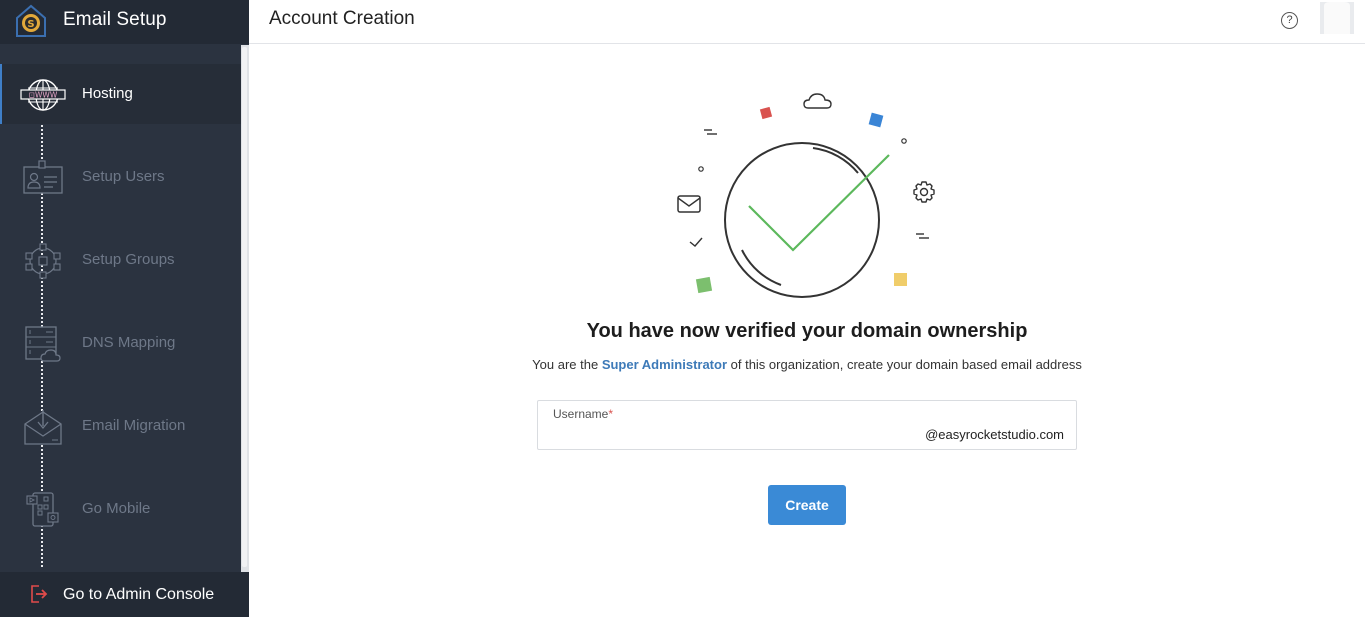  What do you see at coordinates (611, 414) in the screenshot?
I see `required-marker: *` at bounding box center [611, 414].